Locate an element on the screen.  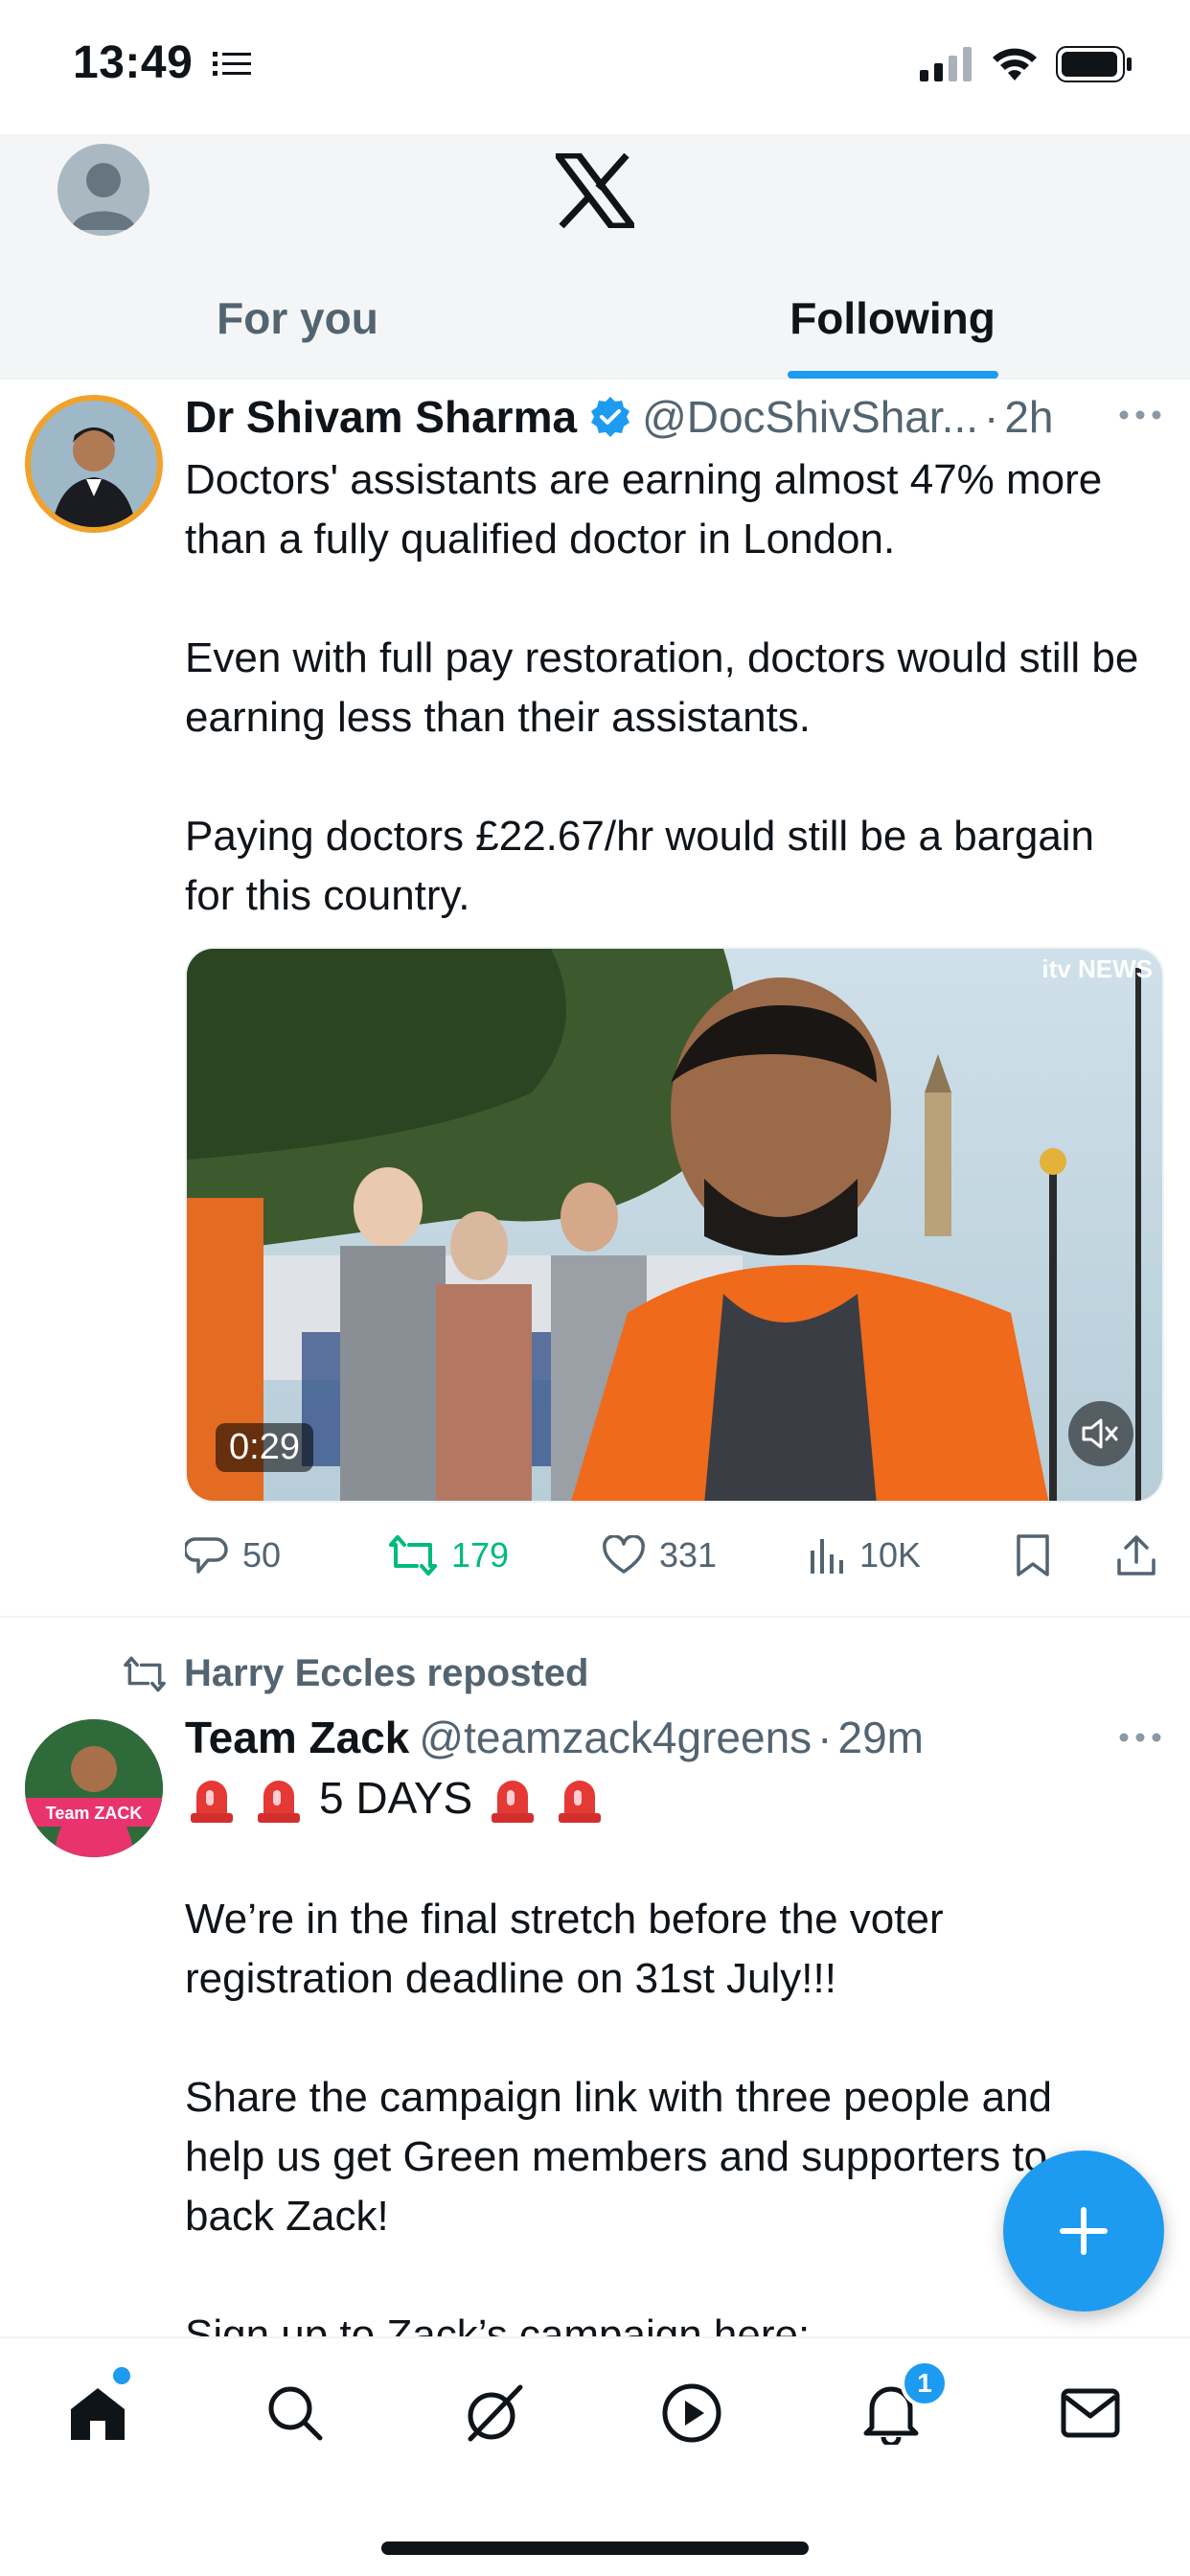
tweet-actions: 50 179 331 10K is located at coordinates (674, 1555).